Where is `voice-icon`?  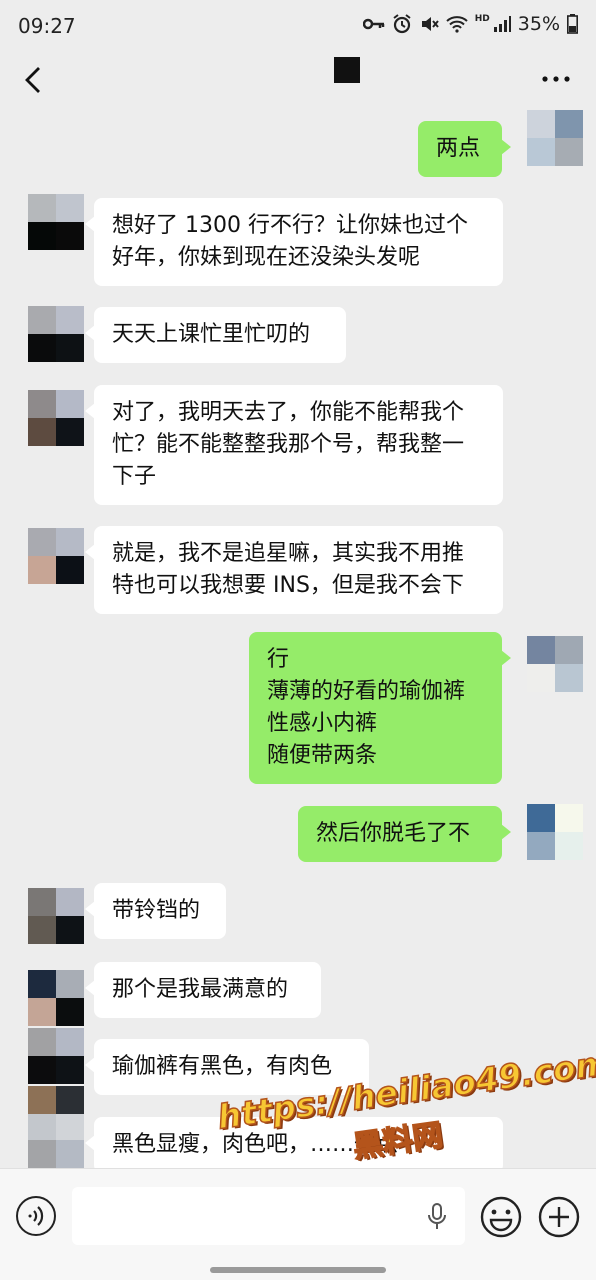 voice-icon is located at coordinates (36, 1216).